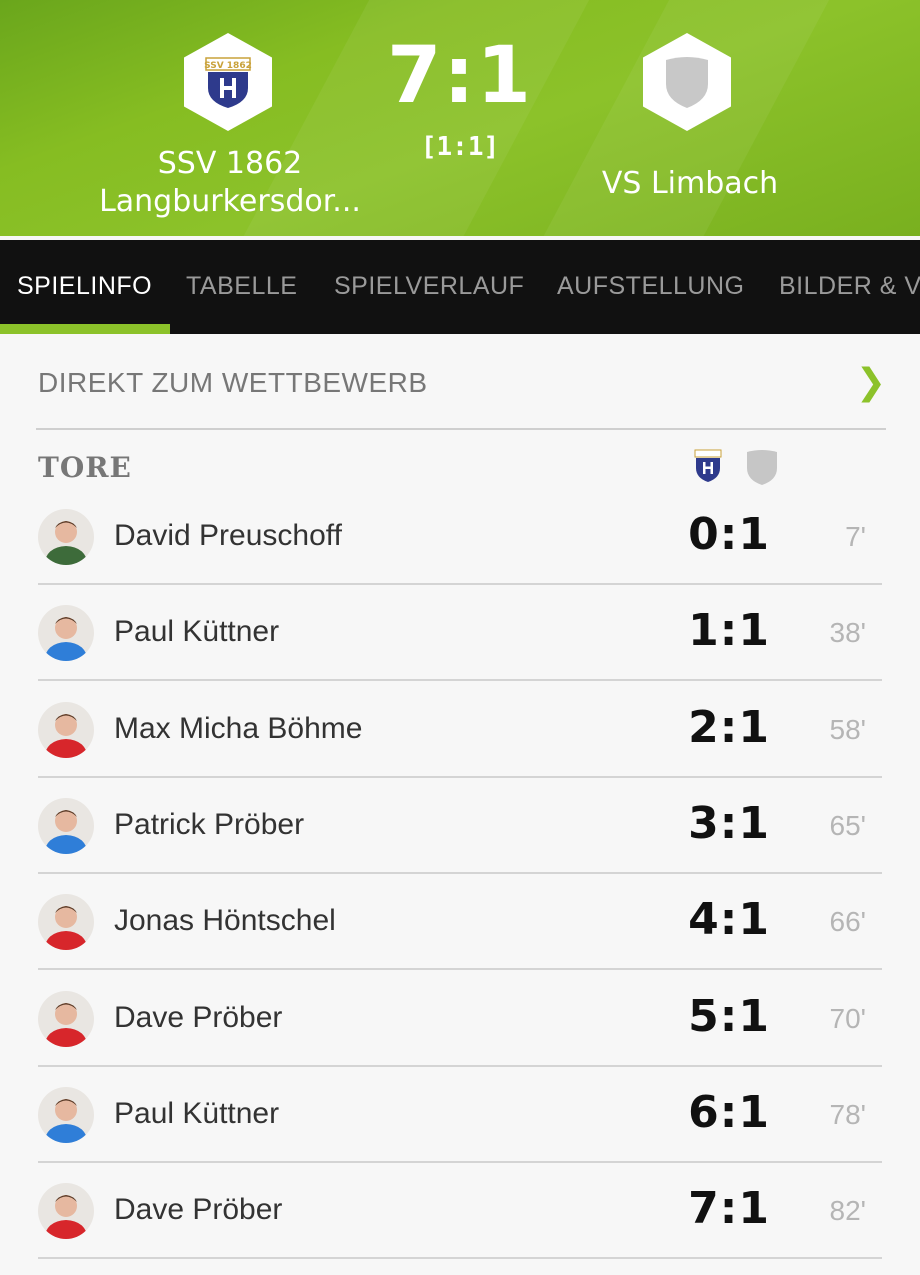  I want to click on goal-minute: 58', so click(848, 729).